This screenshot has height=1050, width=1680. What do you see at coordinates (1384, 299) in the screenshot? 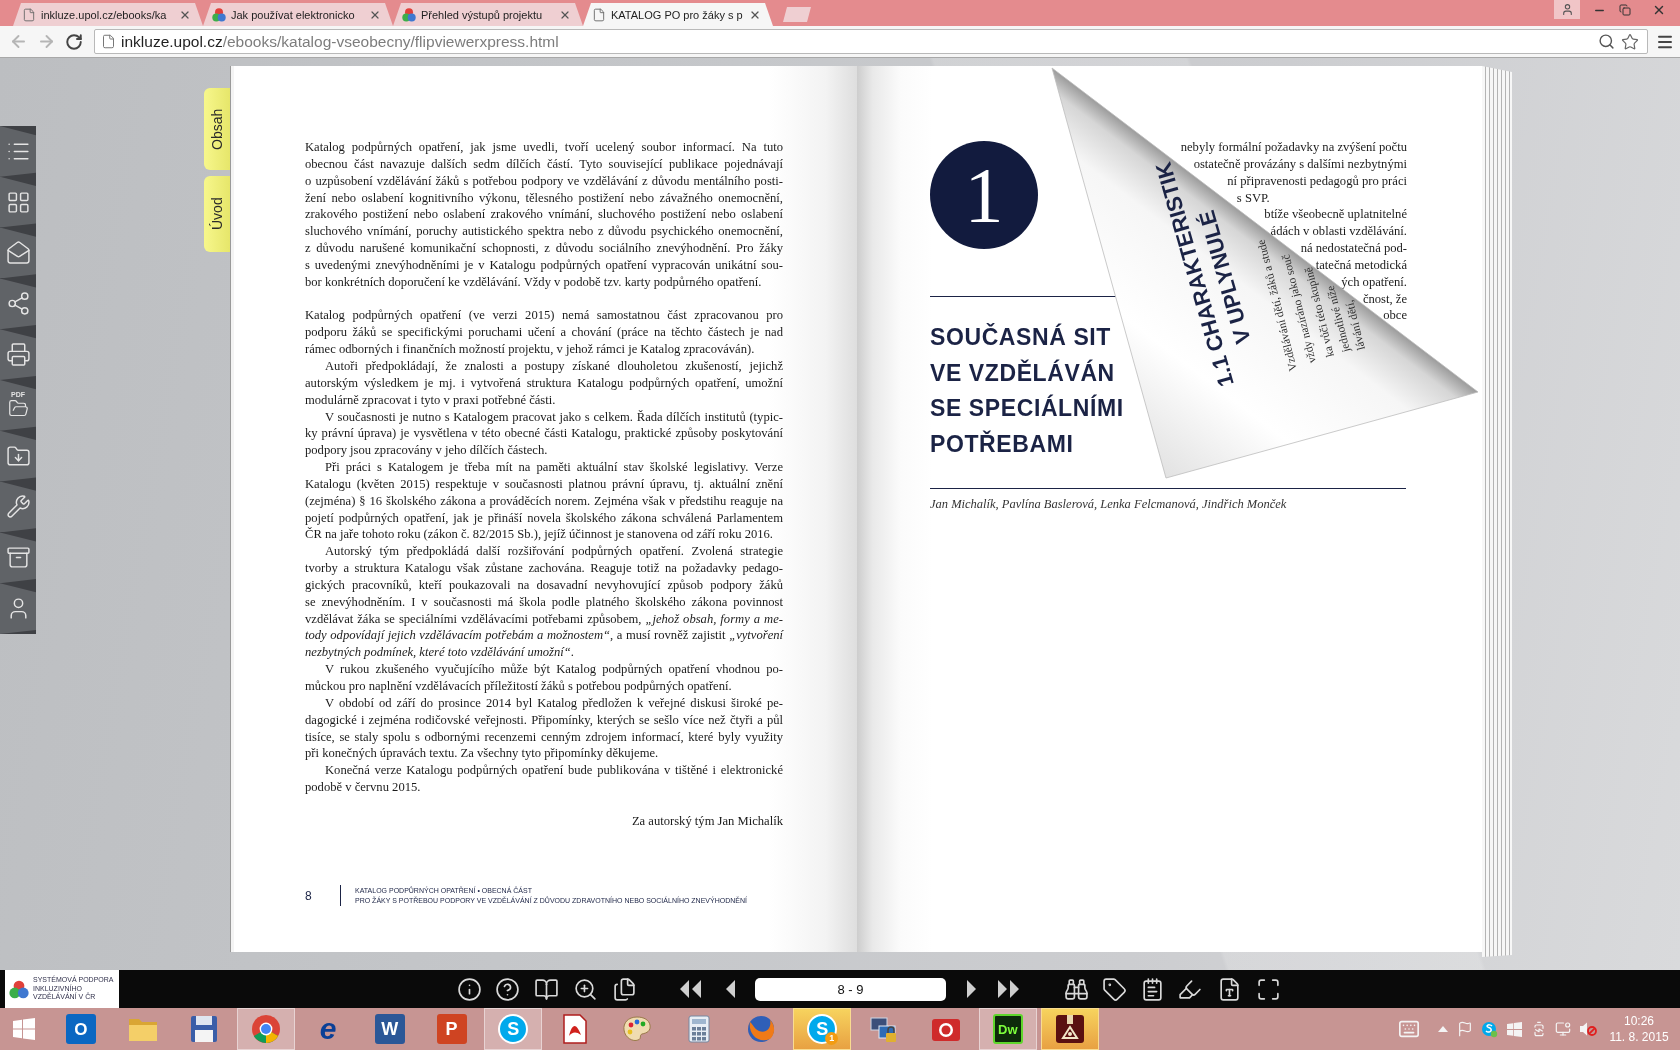
I see `revealed-text-line: čnost, že` at bounding box center [1384, 299].